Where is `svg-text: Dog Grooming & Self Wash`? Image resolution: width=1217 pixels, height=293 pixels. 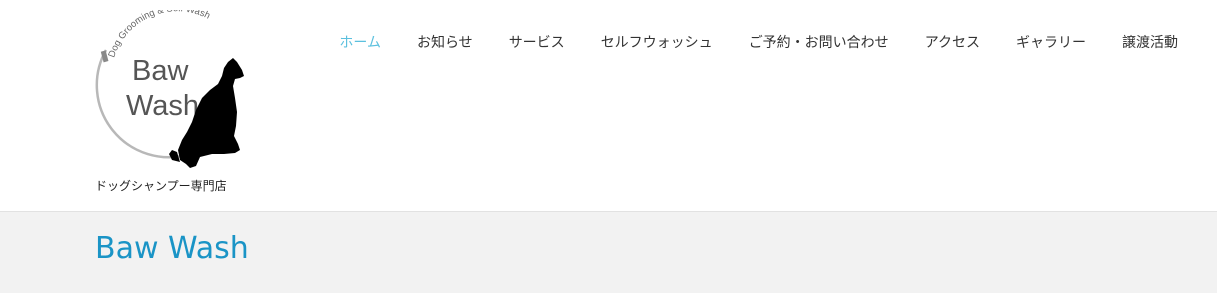 svg-text: Dog Grooming & Self Wash is located at coordinates (158, 34).